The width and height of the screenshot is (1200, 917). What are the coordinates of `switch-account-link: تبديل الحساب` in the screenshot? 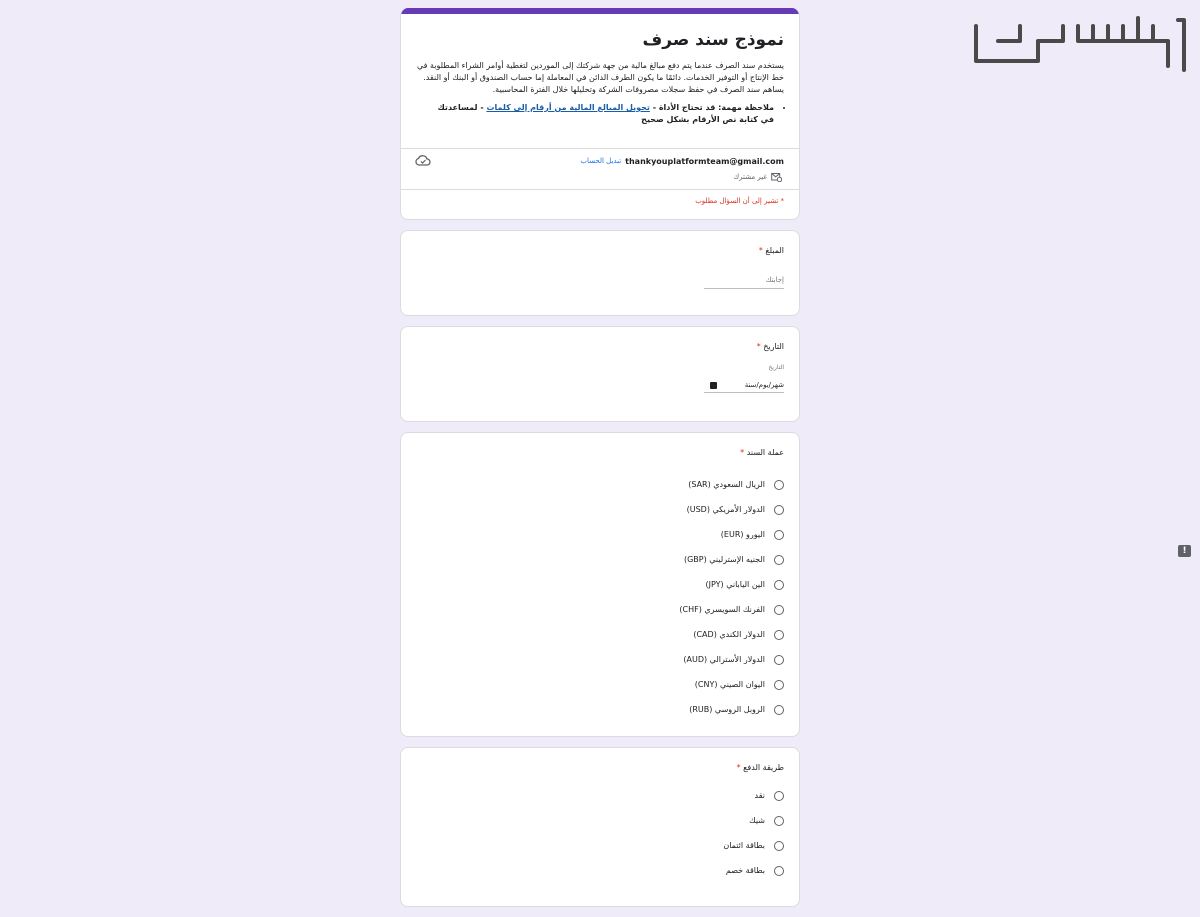 It's located at (600, 161).